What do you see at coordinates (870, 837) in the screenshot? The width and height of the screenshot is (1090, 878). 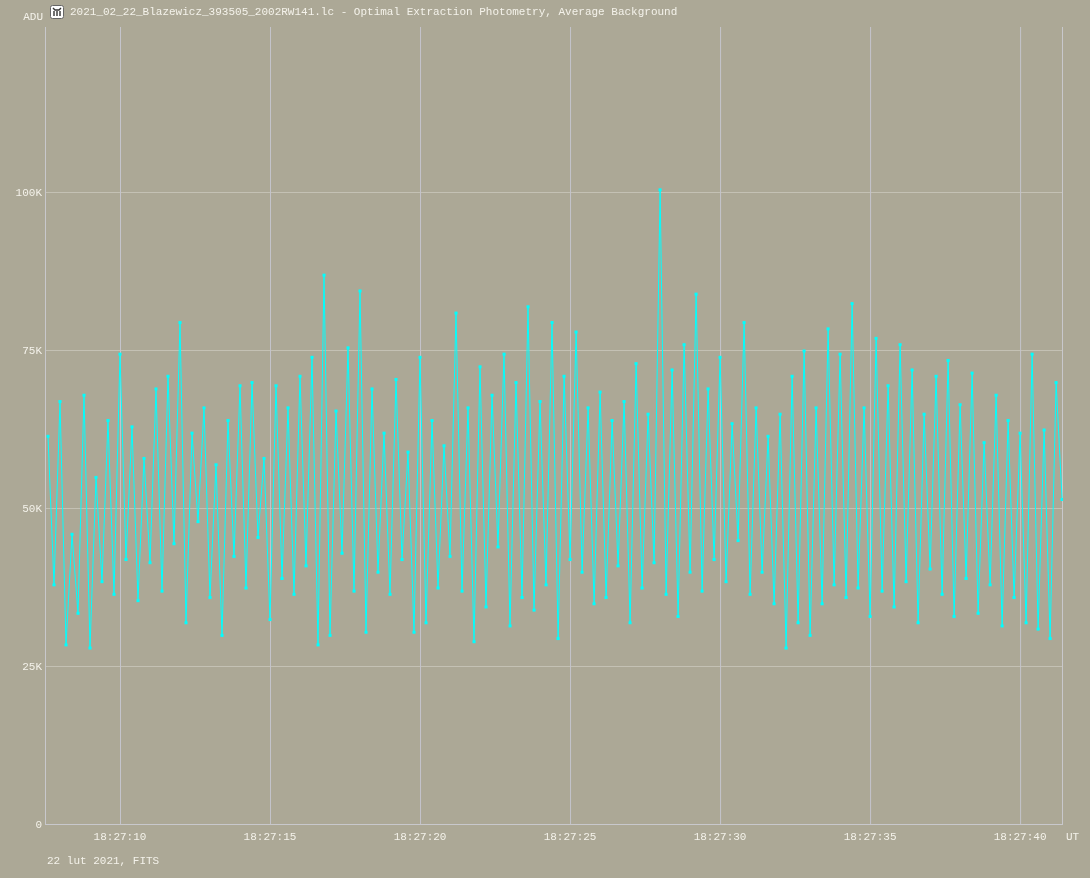 I see `x-tick-label: 18:27:35` at bounding box center [870, 837].